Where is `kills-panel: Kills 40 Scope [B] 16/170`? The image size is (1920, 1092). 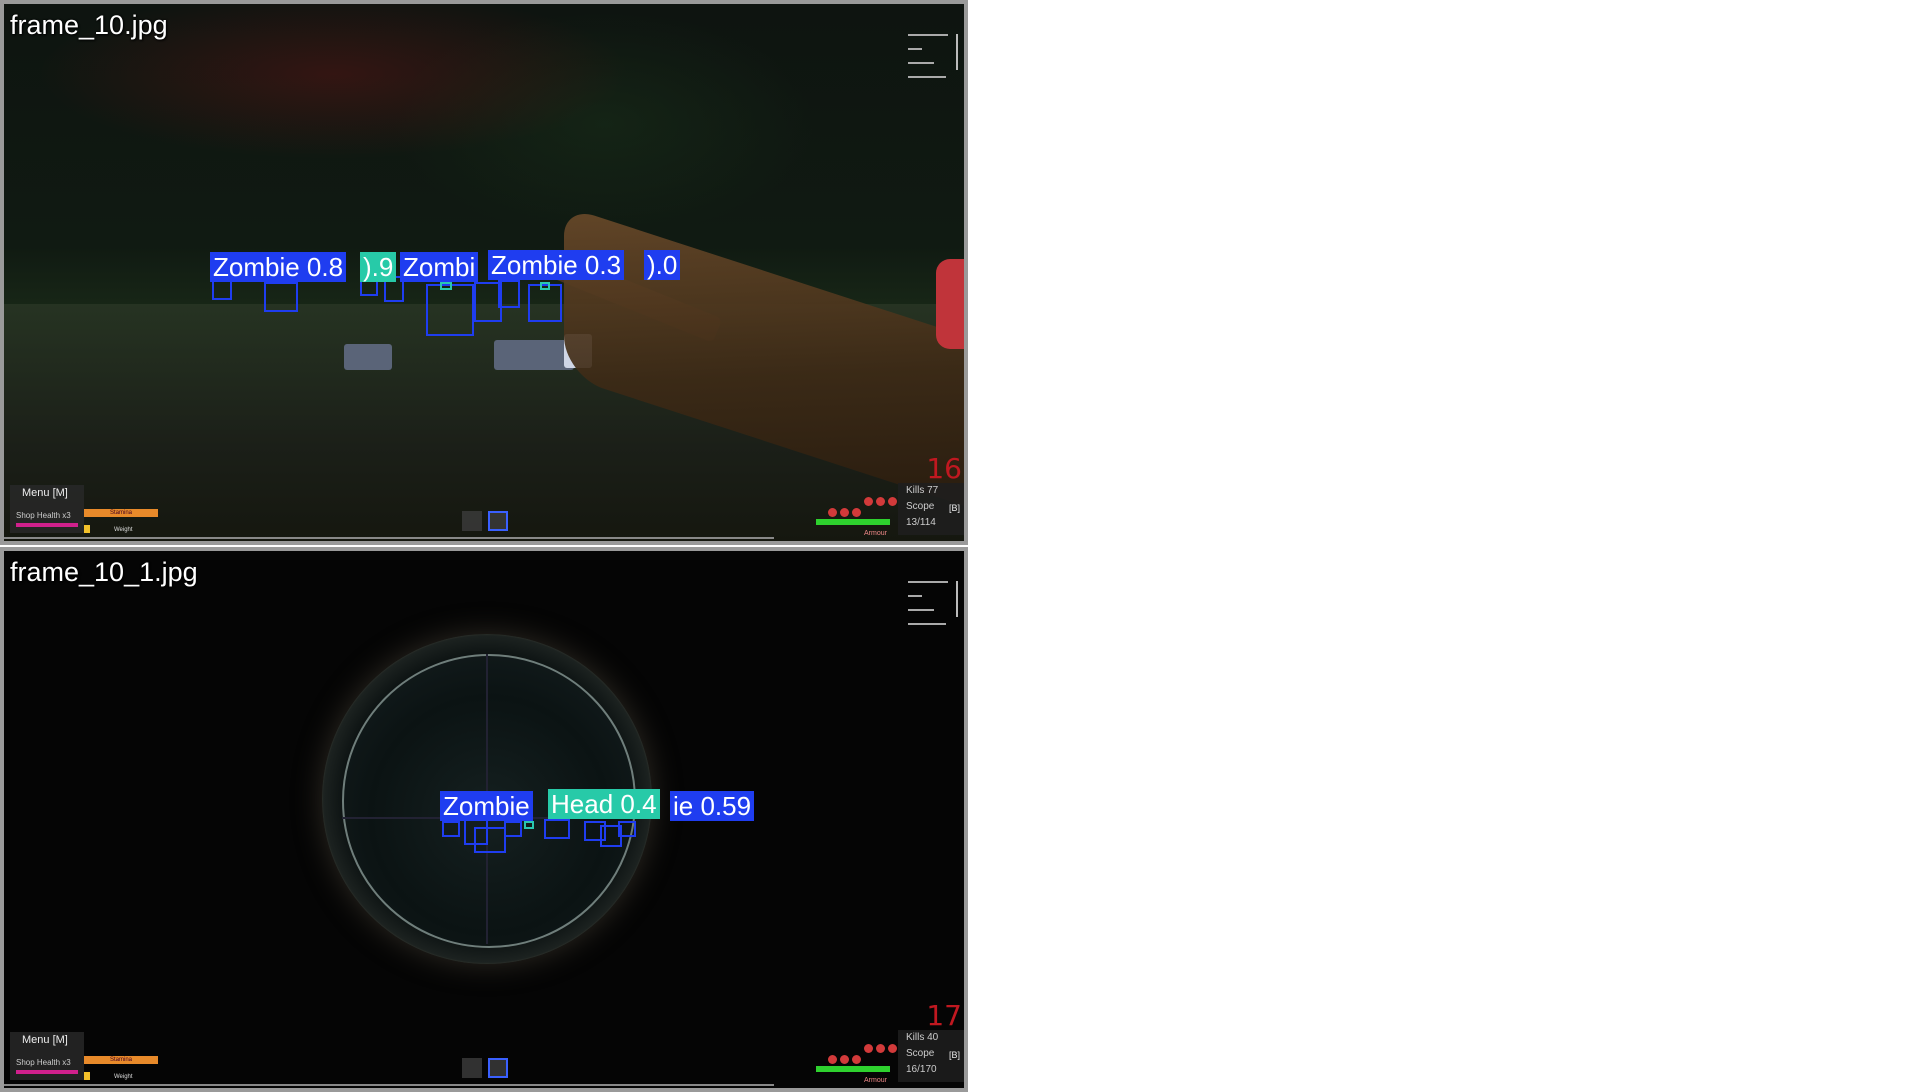 kills-panel: Kills 40 Scope [B] 16/170 is located at coordinates (931, 1056).